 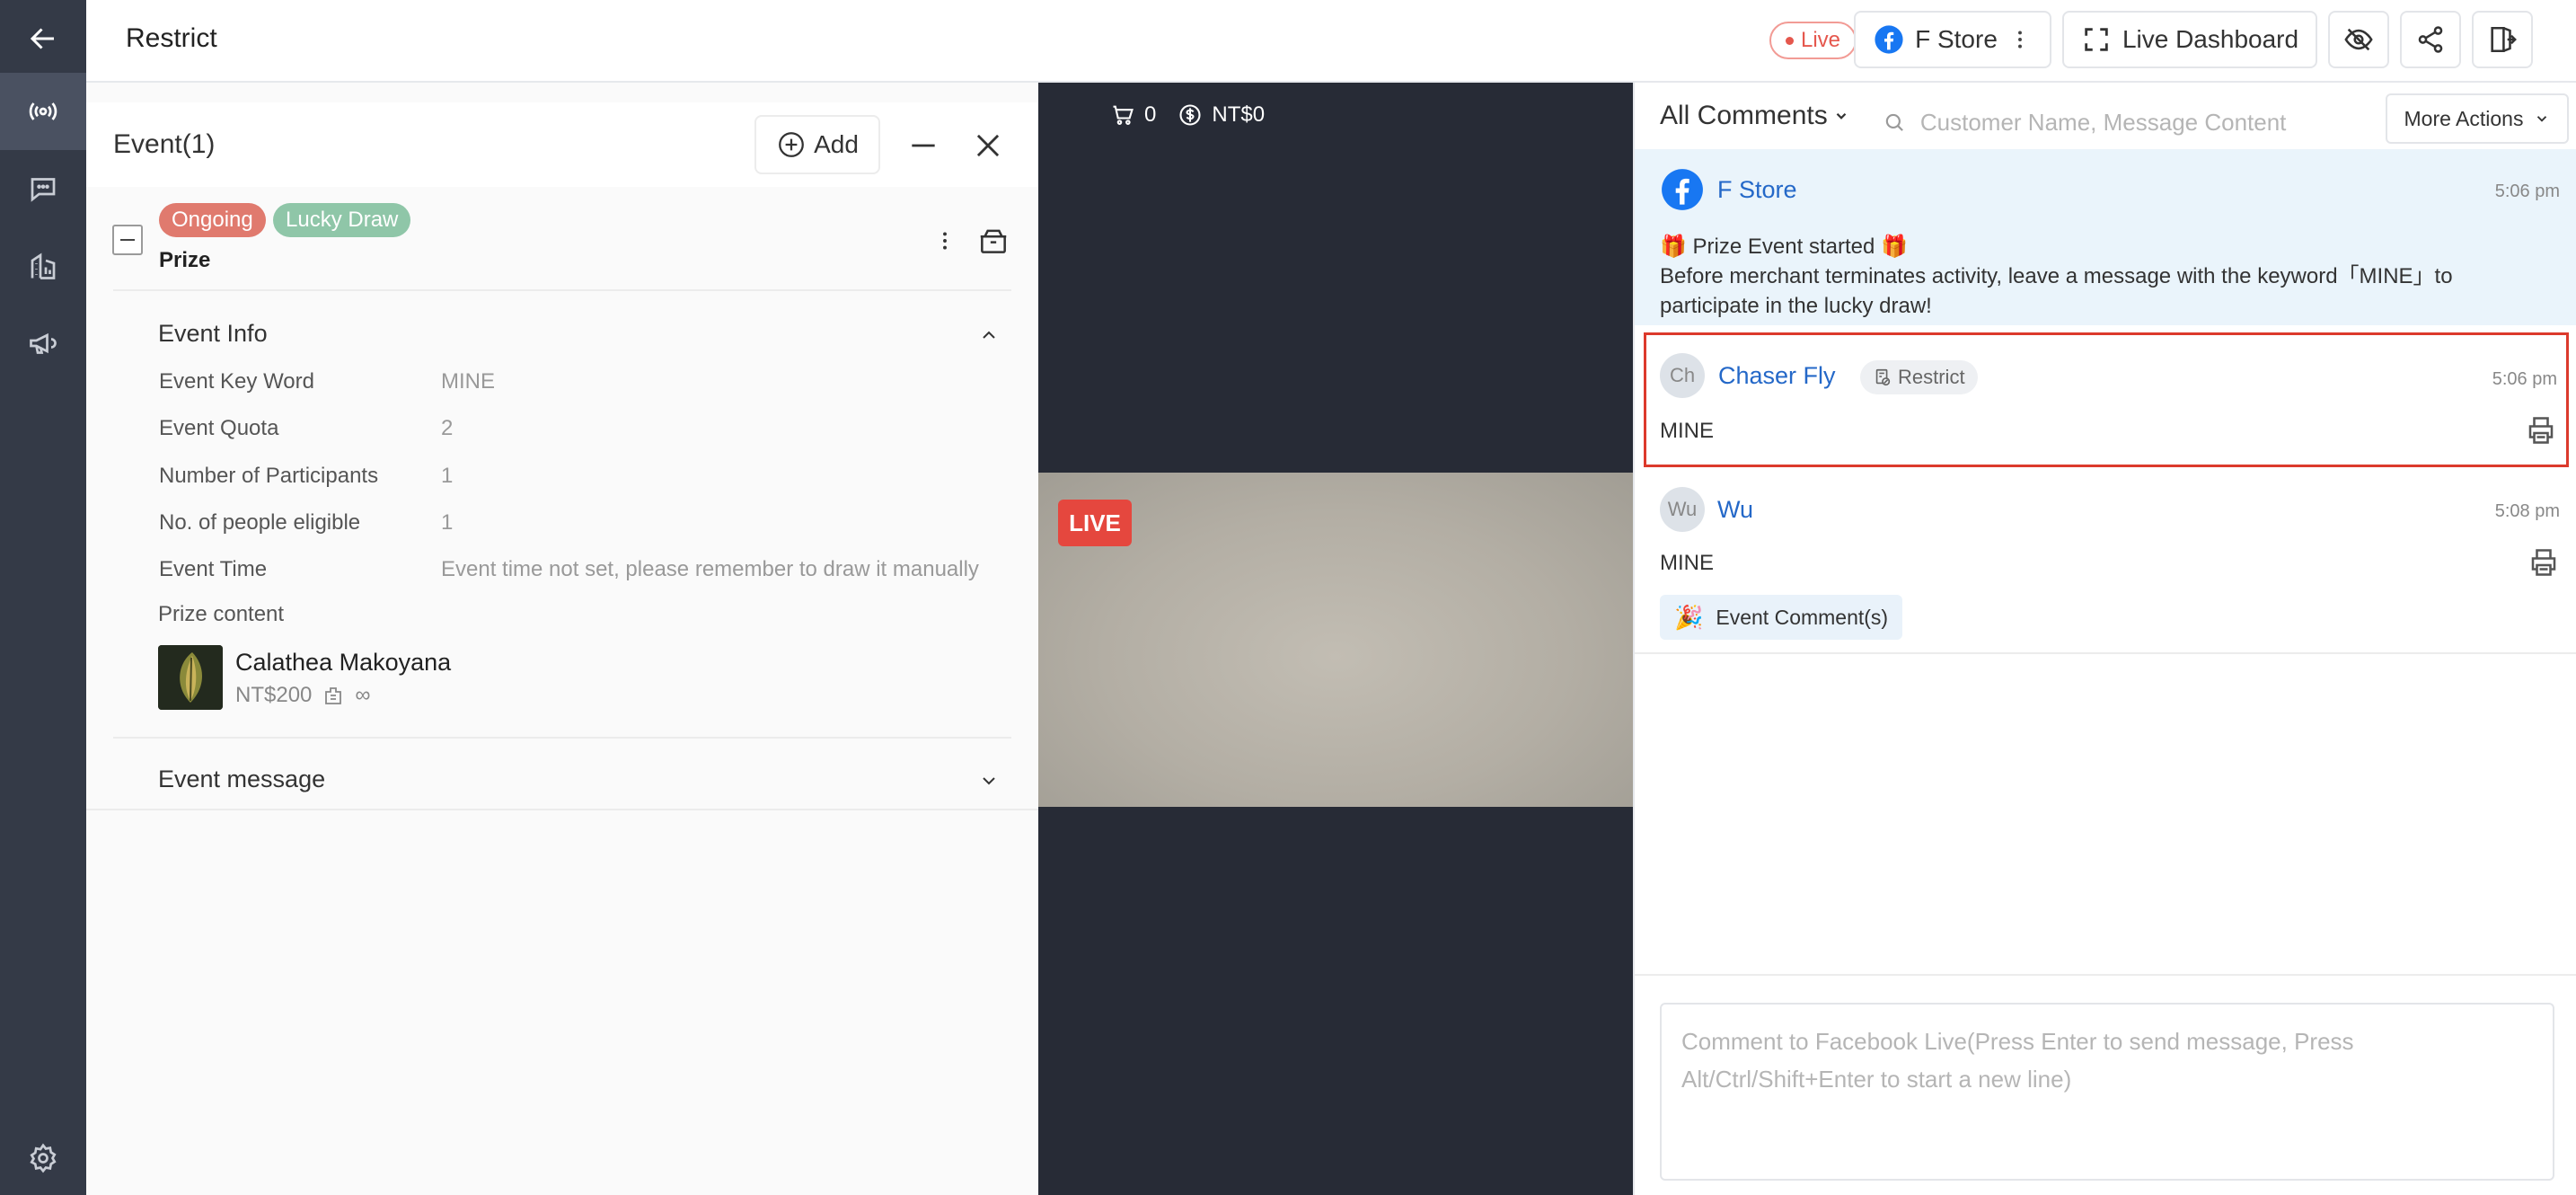 What do you see at coordinates (43, 597) in the screenshot?
I see `side-nav` at bounding box center [43, 597].